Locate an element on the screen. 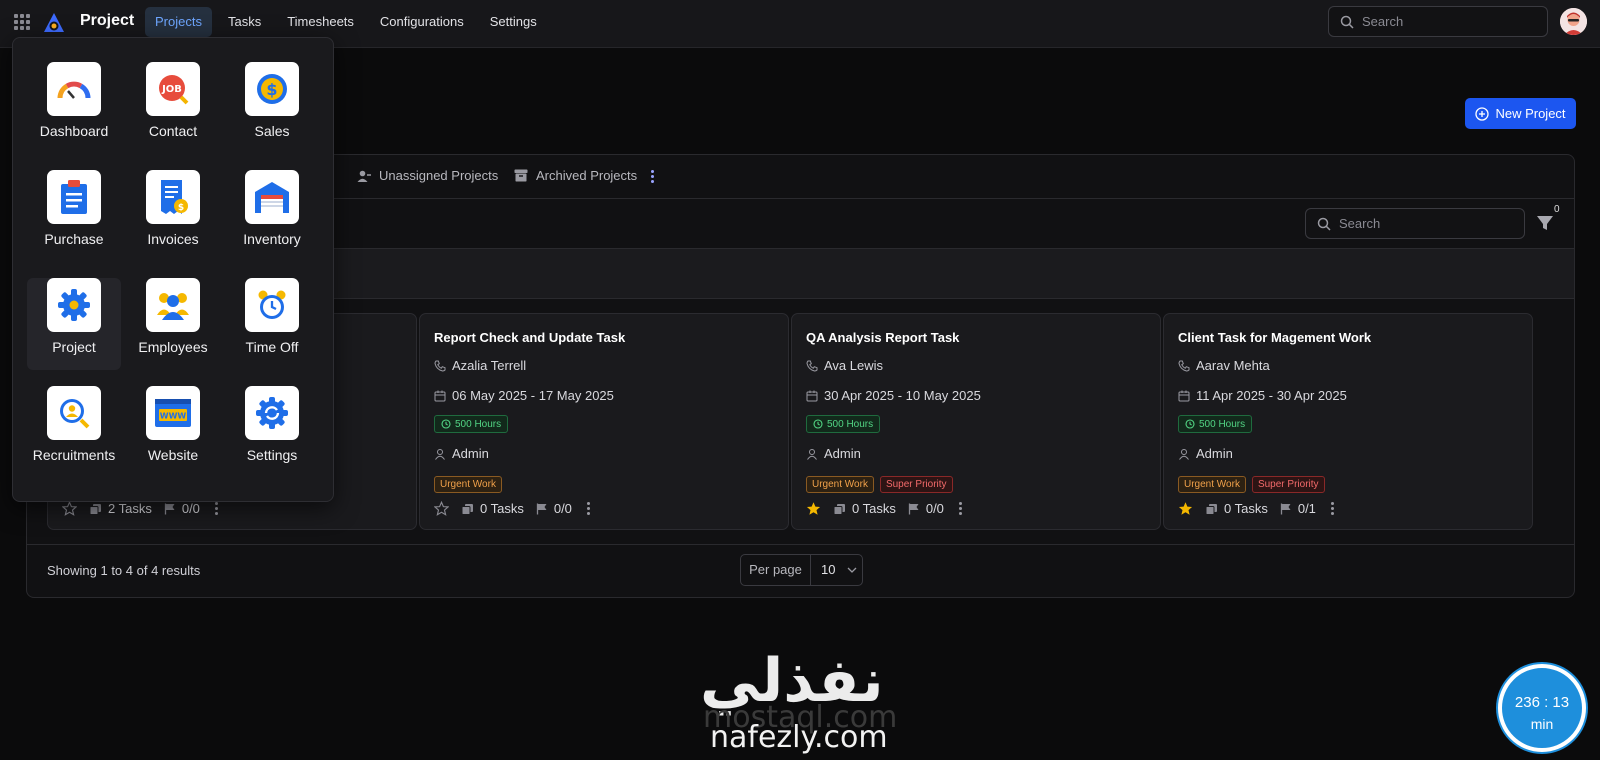 This screenshot has height=760, width=1600. tabs-more-button is located at coordinates (652, 176).